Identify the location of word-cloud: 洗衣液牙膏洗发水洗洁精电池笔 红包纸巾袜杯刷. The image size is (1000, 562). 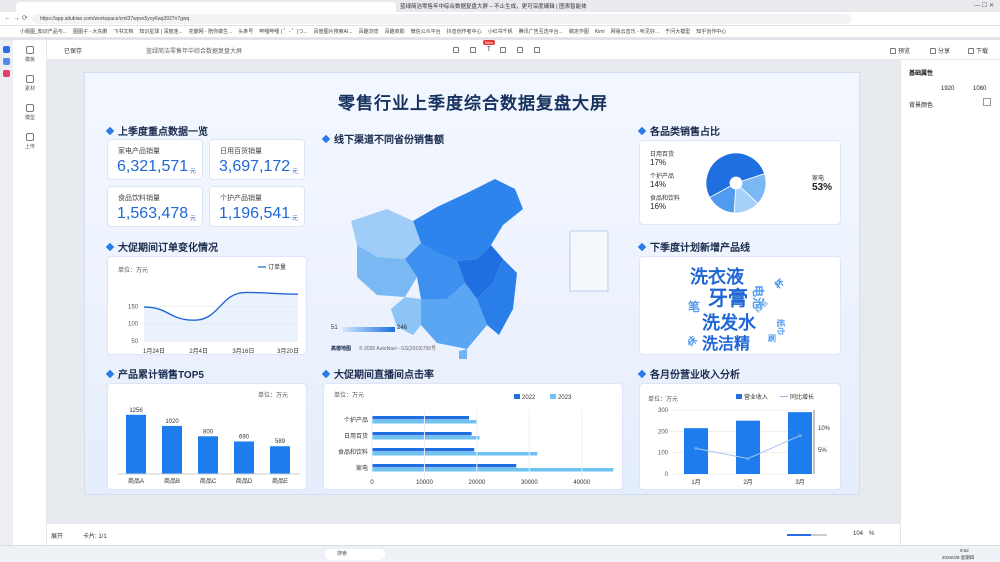
(743, 307).